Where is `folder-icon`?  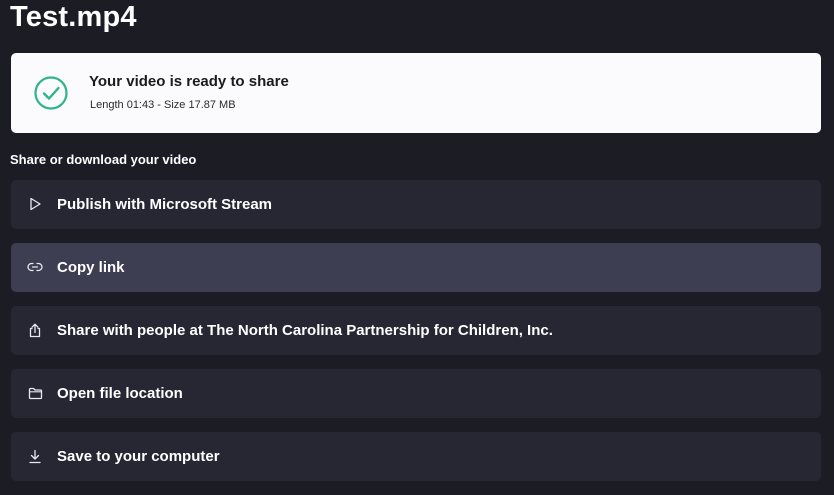 folder-icon is located at coordinates (35, 393).